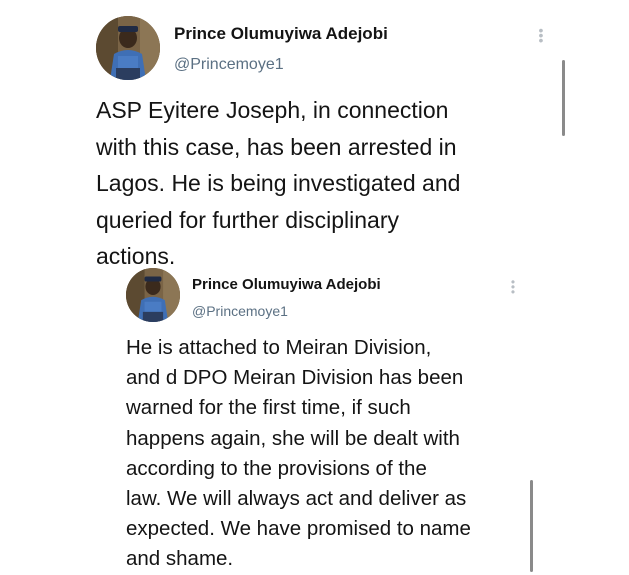  What do you see at coordinates (276, 468) in the screenshot?
I see `tweet-text-line: according to the provisions of the` at bounding box center [276, 468].